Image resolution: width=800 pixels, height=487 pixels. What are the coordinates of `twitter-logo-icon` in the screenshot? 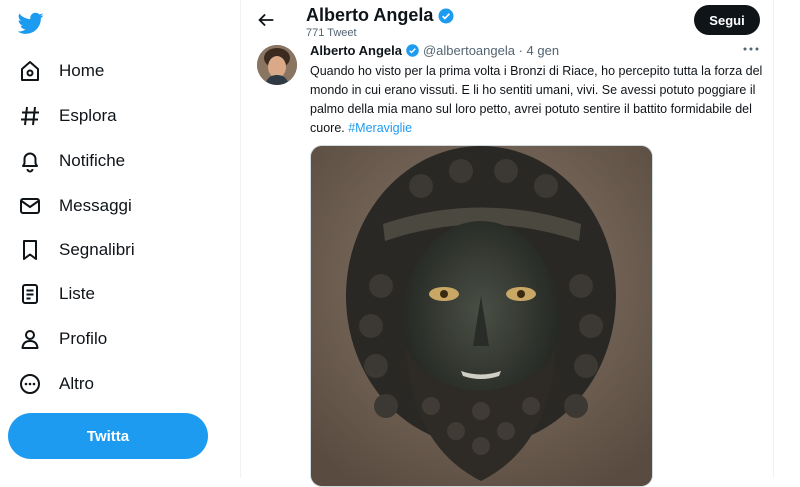 It's located at (31, 23).